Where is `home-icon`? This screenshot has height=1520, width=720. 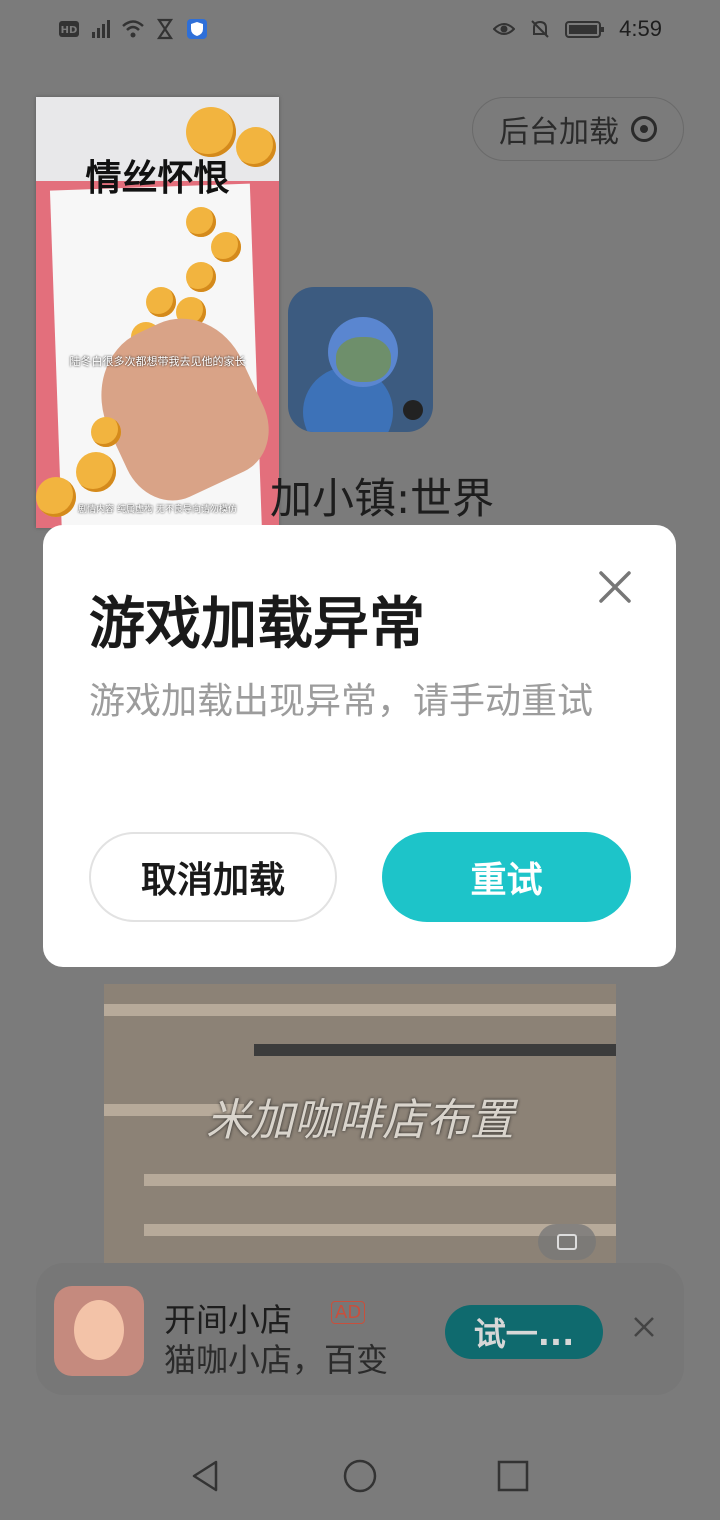 home-icon is located at coordinates (360, 1476).